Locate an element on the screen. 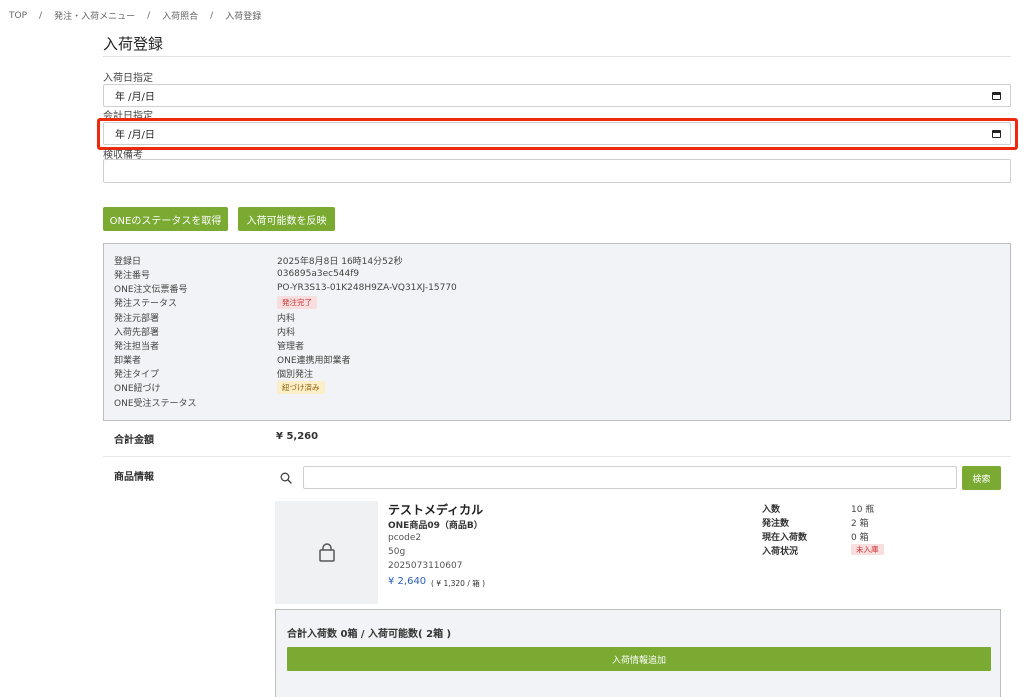 This screenshot has width=1024, height=697. product-jan: 2025073110607 is located at coordinates (425, 566).